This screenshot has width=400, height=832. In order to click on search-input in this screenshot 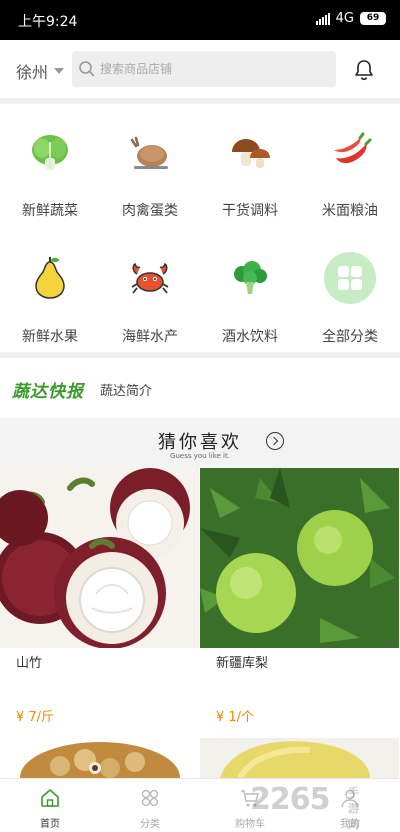, I will do `click(210, 69)`.